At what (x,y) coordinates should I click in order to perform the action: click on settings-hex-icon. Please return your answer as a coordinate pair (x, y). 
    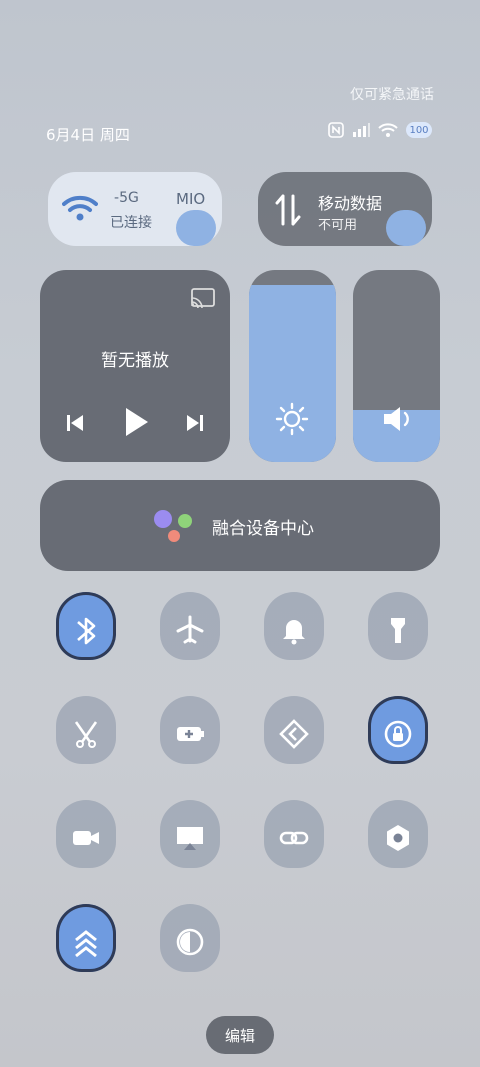
    Looking at the image, I should click on (398, 838).